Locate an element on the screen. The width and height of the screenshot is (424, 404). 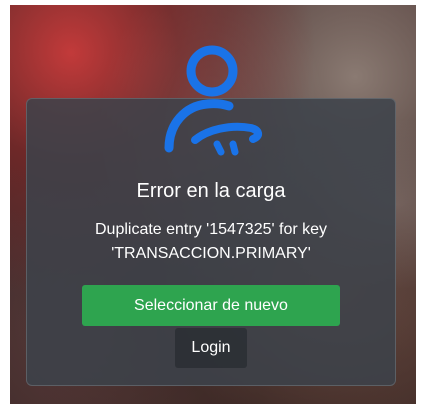
user-key-icon is located at coordinates (213, 100).